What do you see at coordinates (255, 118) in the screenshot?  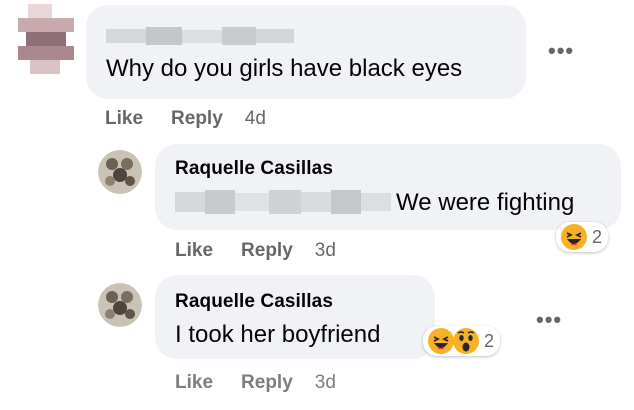 I see `comment-timestamp: 4d` at bounding box center [255, 118].